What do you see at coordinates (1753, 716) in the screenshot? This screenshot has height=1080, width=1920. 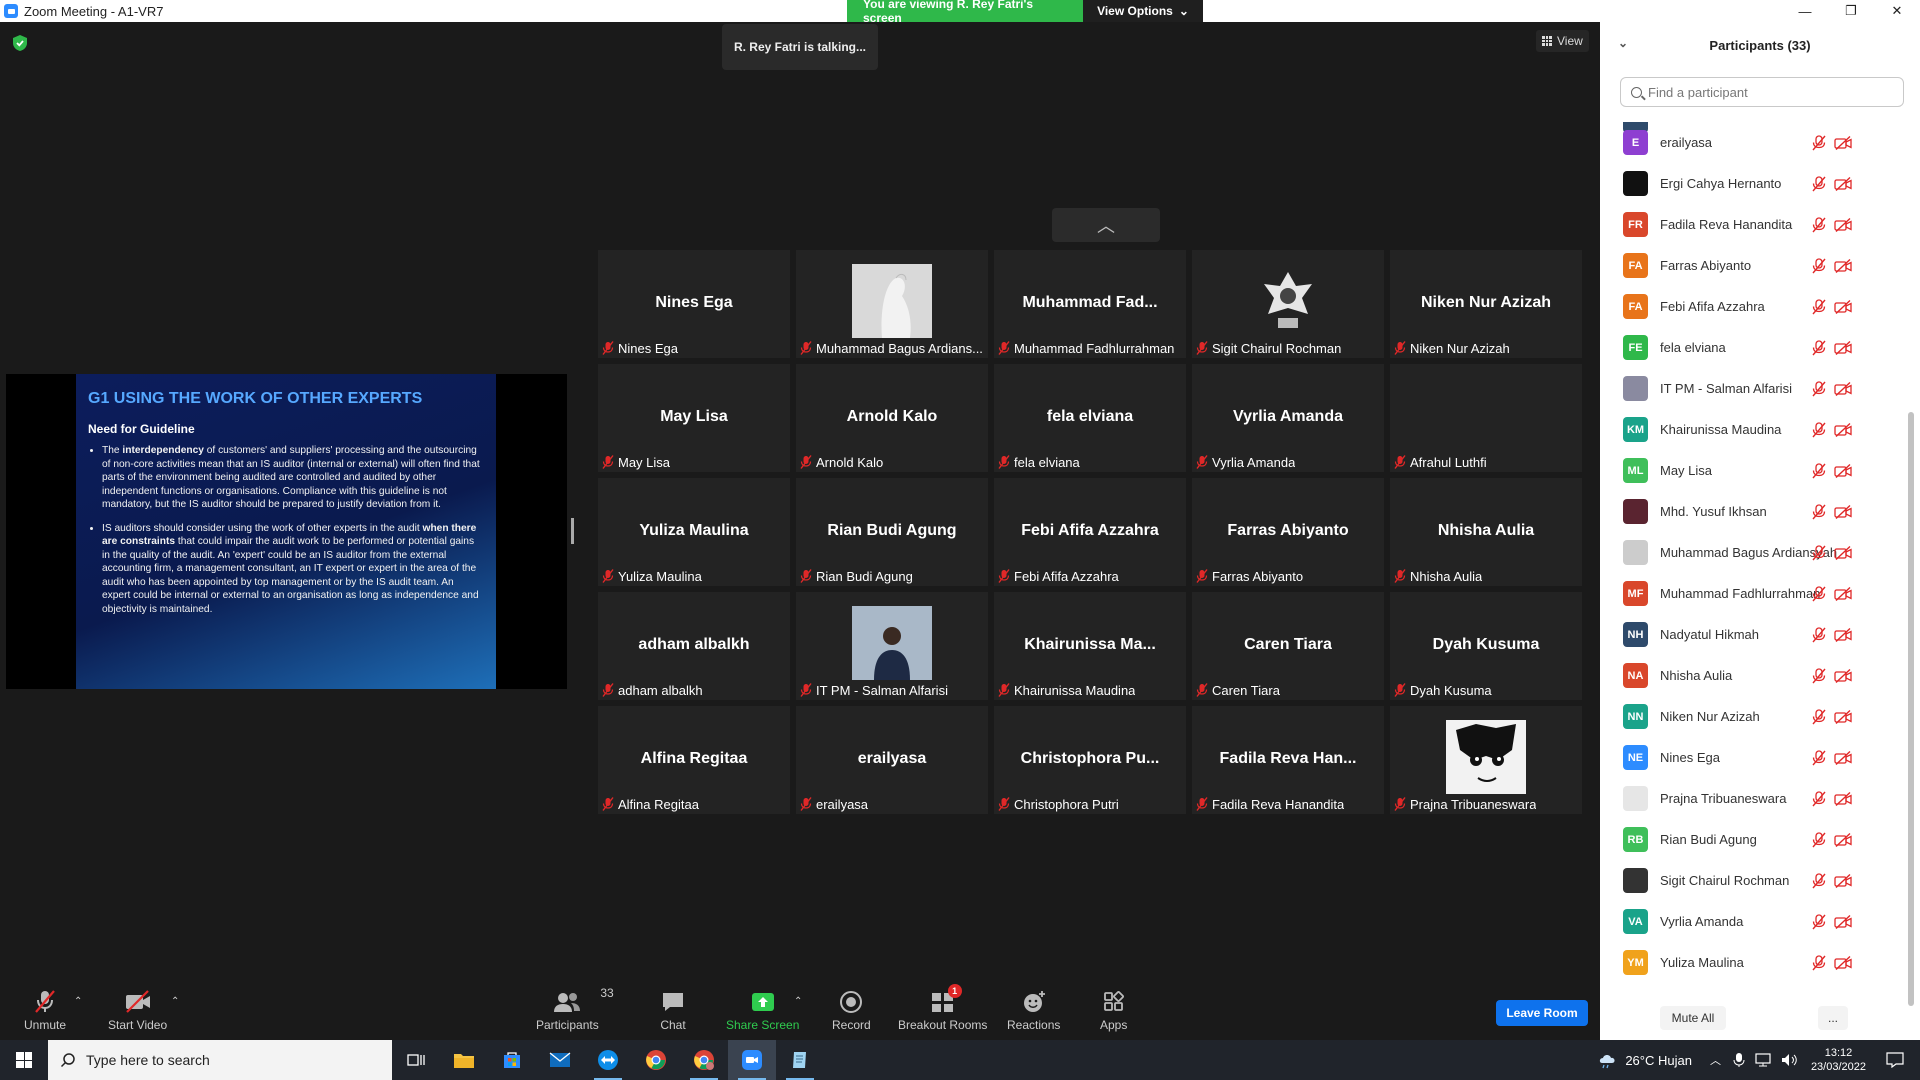 I see `participant-row: NN Niken Nur Azizah` at bounding box center [1753, 716].